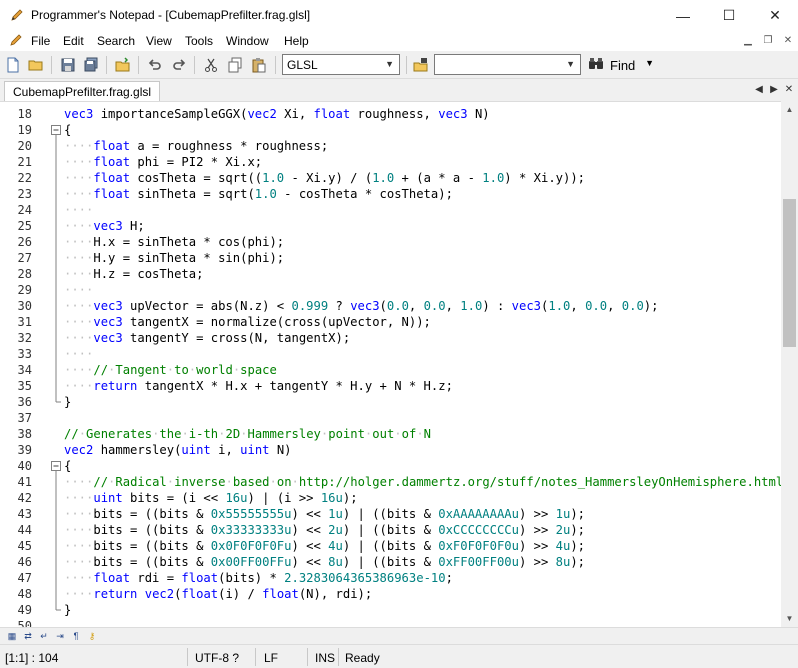  Describe the element at coordinates (68, 65) in the screenshot. I see `save-icon` at that location.